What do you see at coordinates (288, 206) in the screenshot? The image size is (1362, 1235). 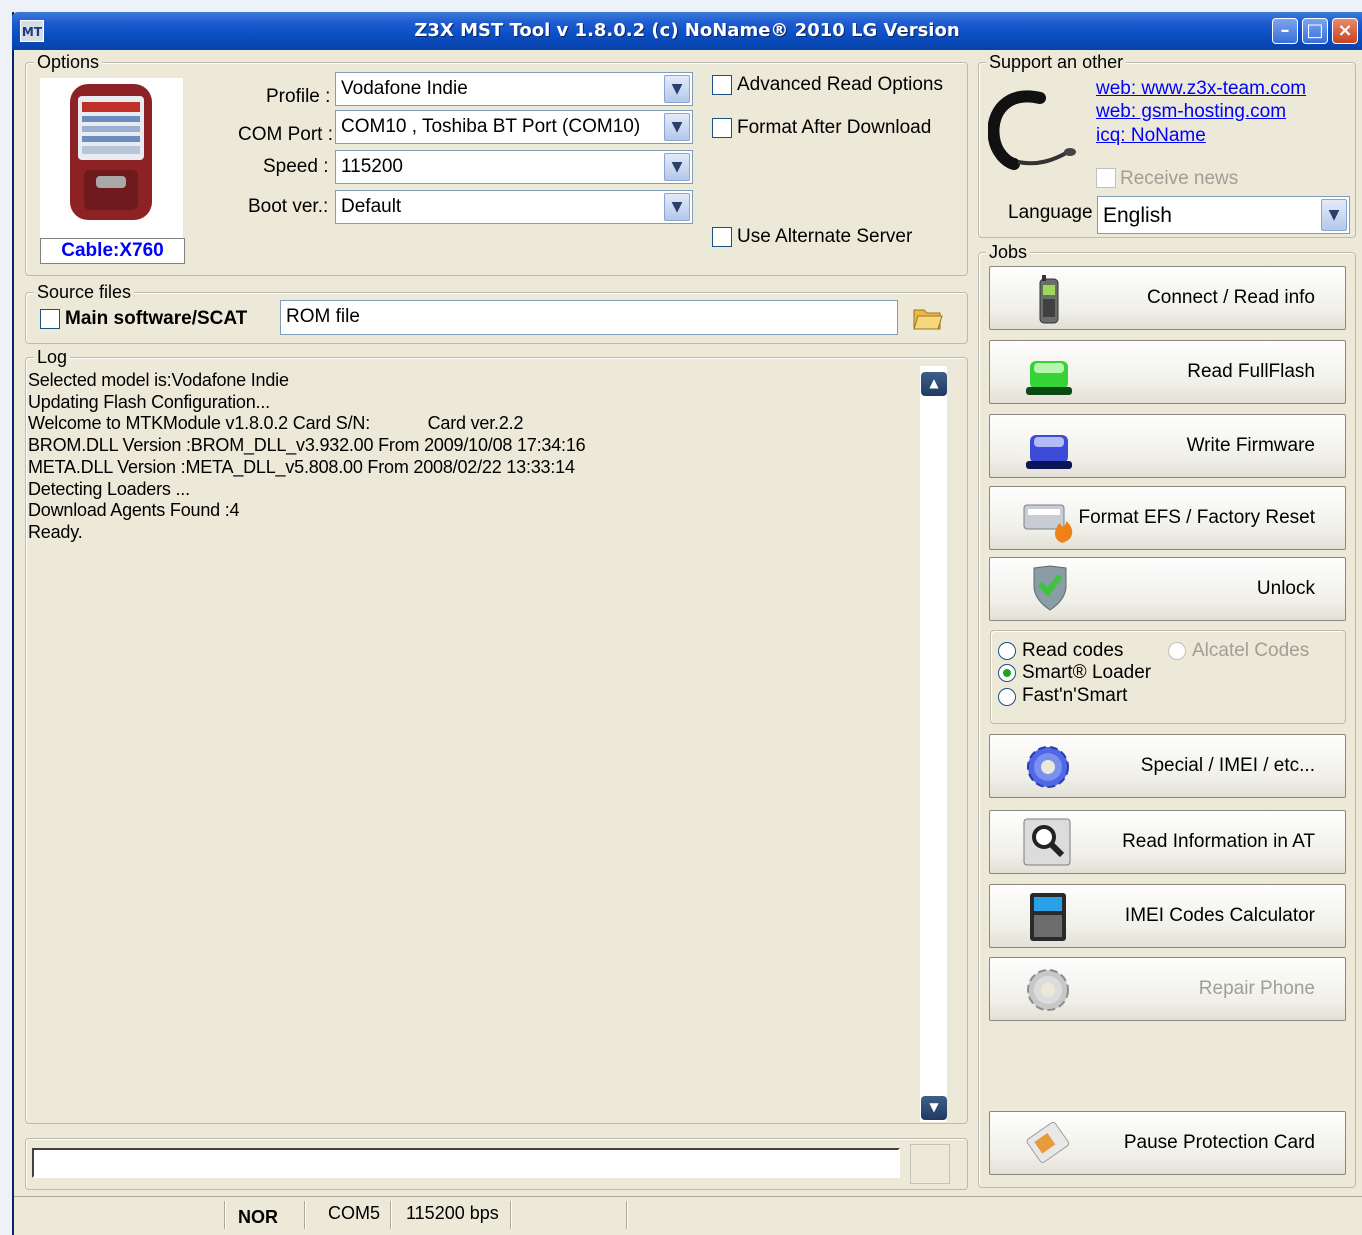 I see `boot-ver-label: Boot ver.:` at bounding box center [288, 206].